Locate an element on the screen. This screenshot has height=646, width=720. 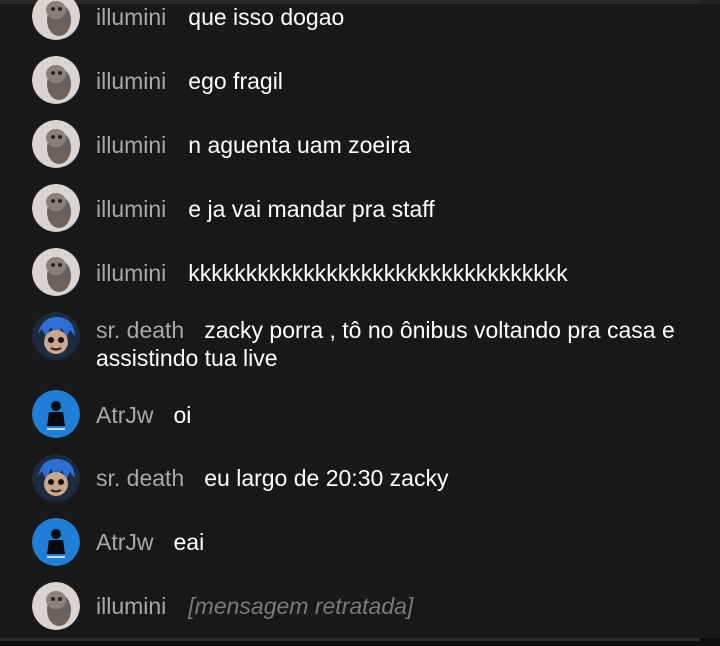
message-text: n aguenta uam zoeira is located at coordinates (299, 145).